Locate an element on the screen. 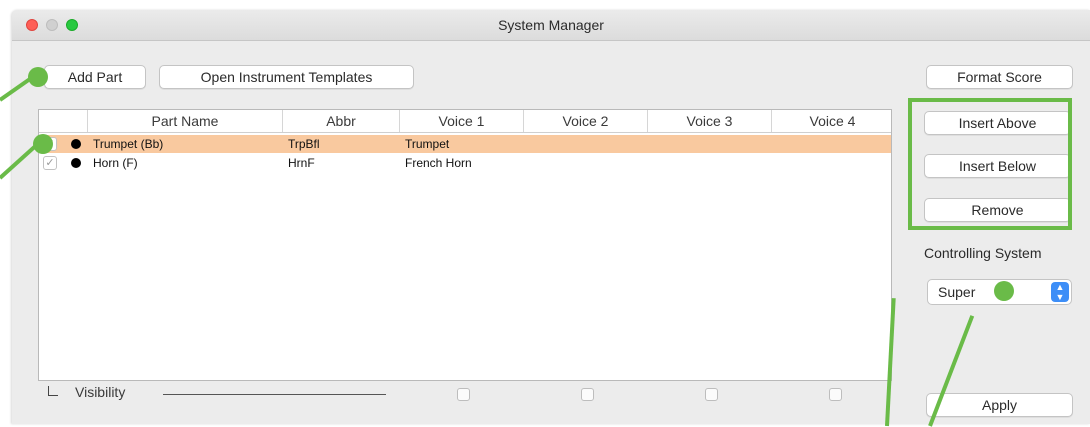 Image resolution: width=1090 pixels, height=427 pixels. column-header-part-name: Part Name is located at coordinates (184, 121).